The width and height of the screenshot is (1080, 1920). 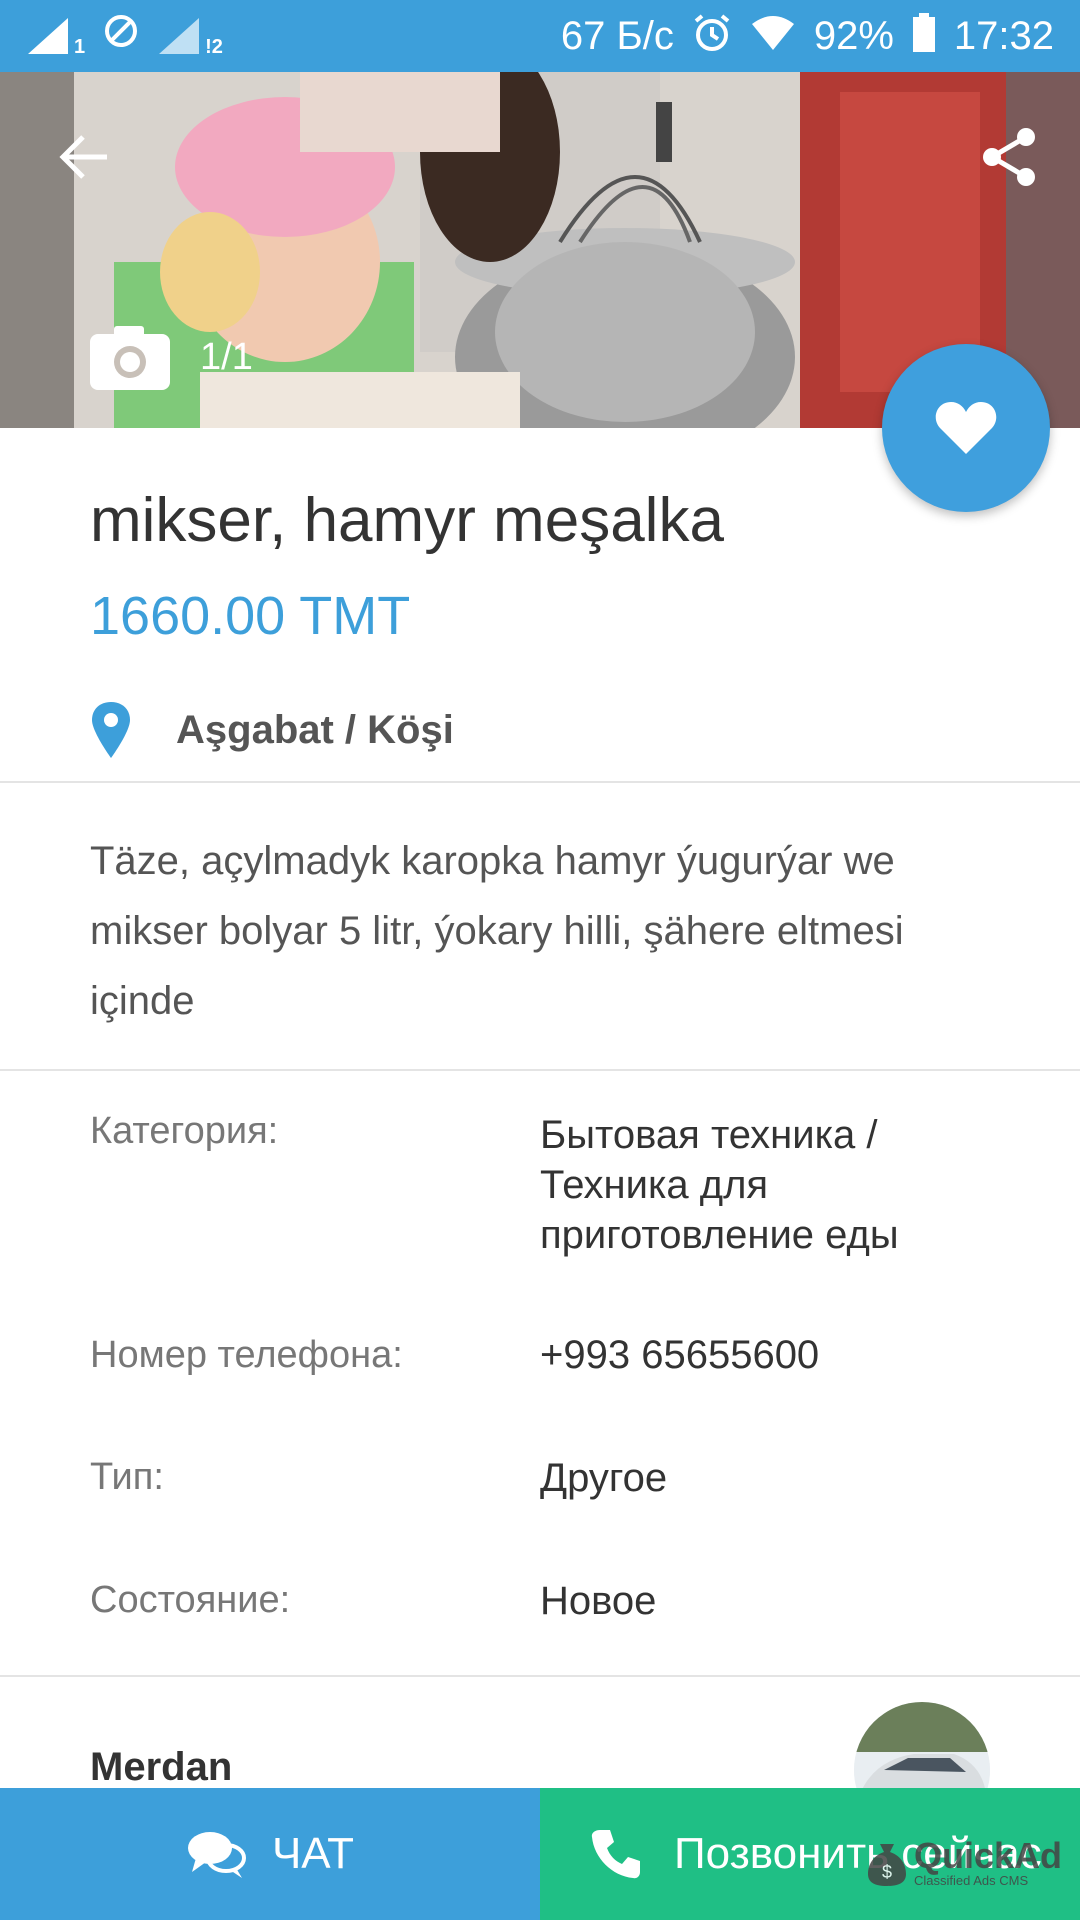 I want to click on battery-level: 92%, so click(x=853, y=36).